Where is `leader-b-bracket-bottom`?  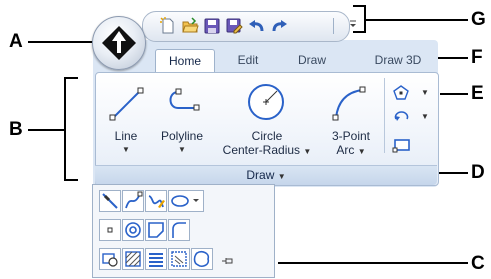
leader-b-bracket-bottom is located at coordinates (71, 180).